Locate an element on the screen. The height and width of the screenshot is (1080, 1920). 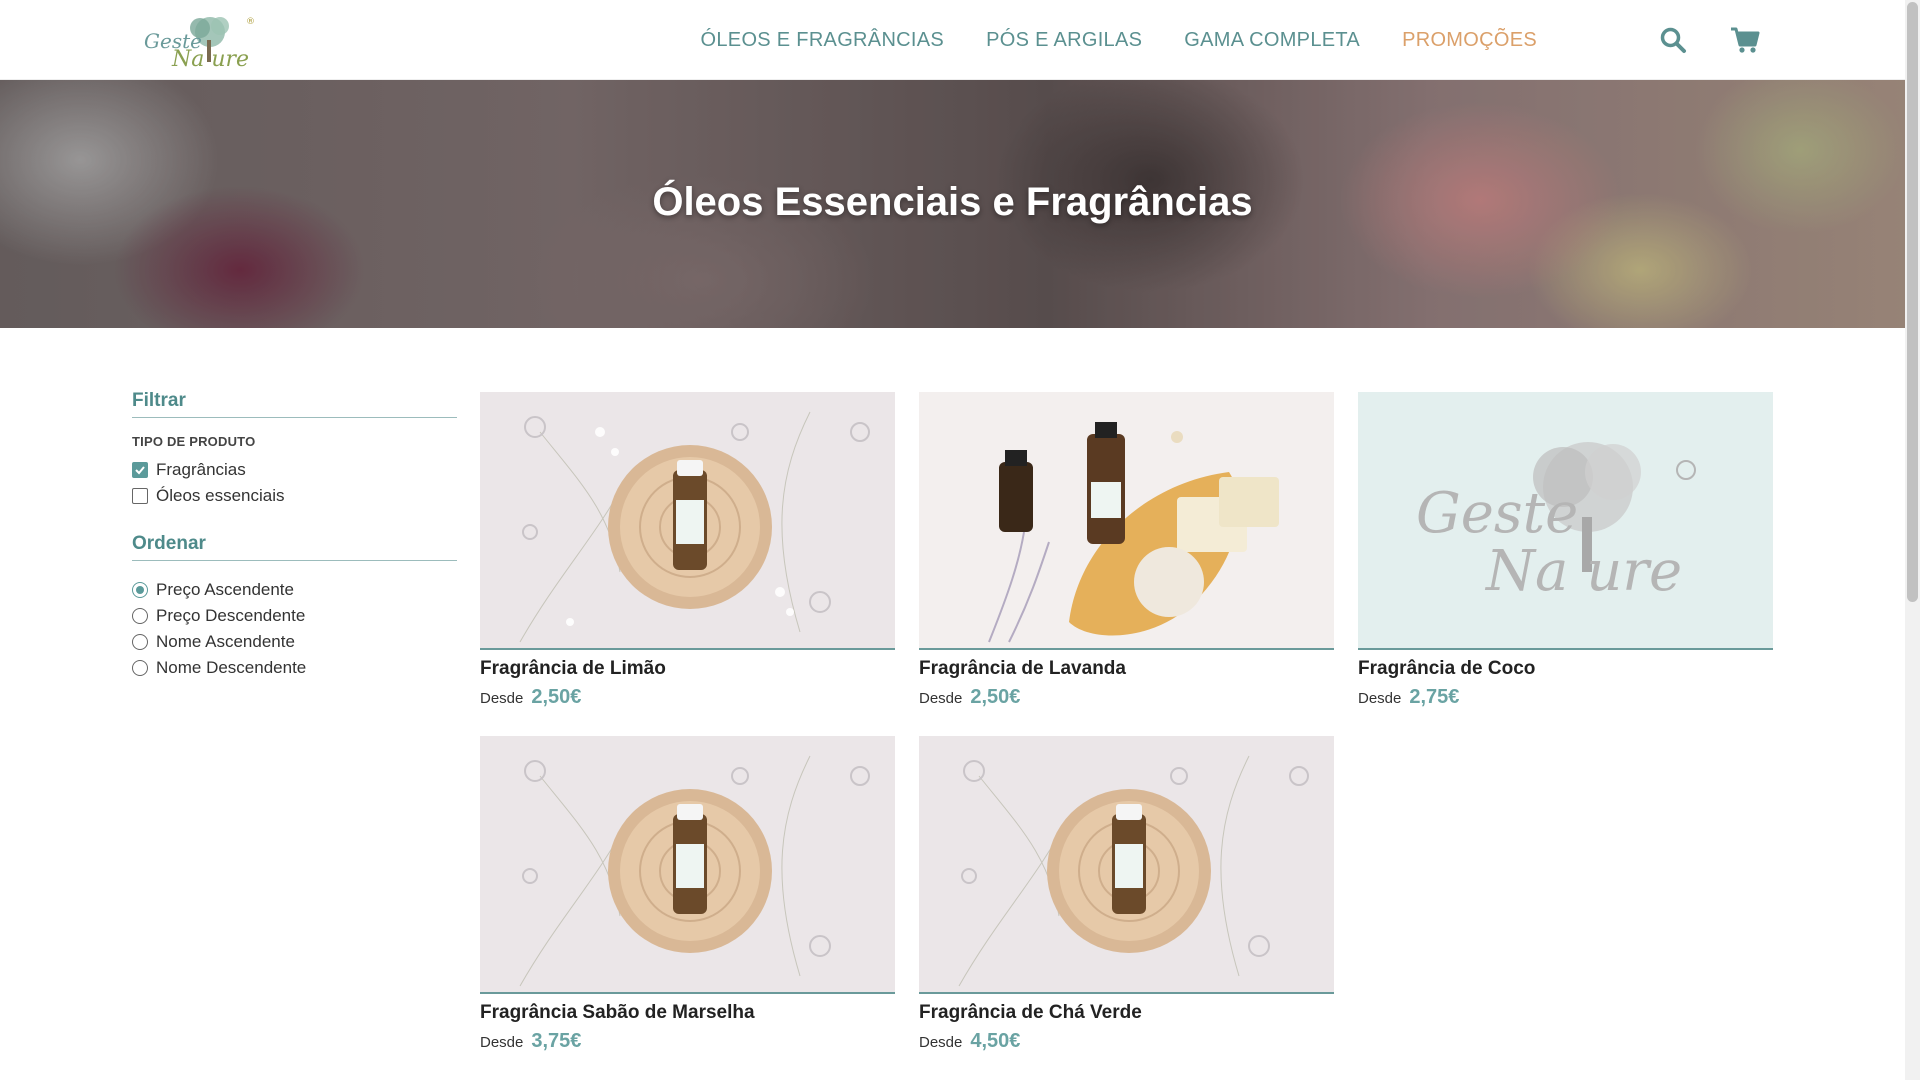
product-name: Fragrância Sabão de Marselha is located at coordinates (687, 1013).